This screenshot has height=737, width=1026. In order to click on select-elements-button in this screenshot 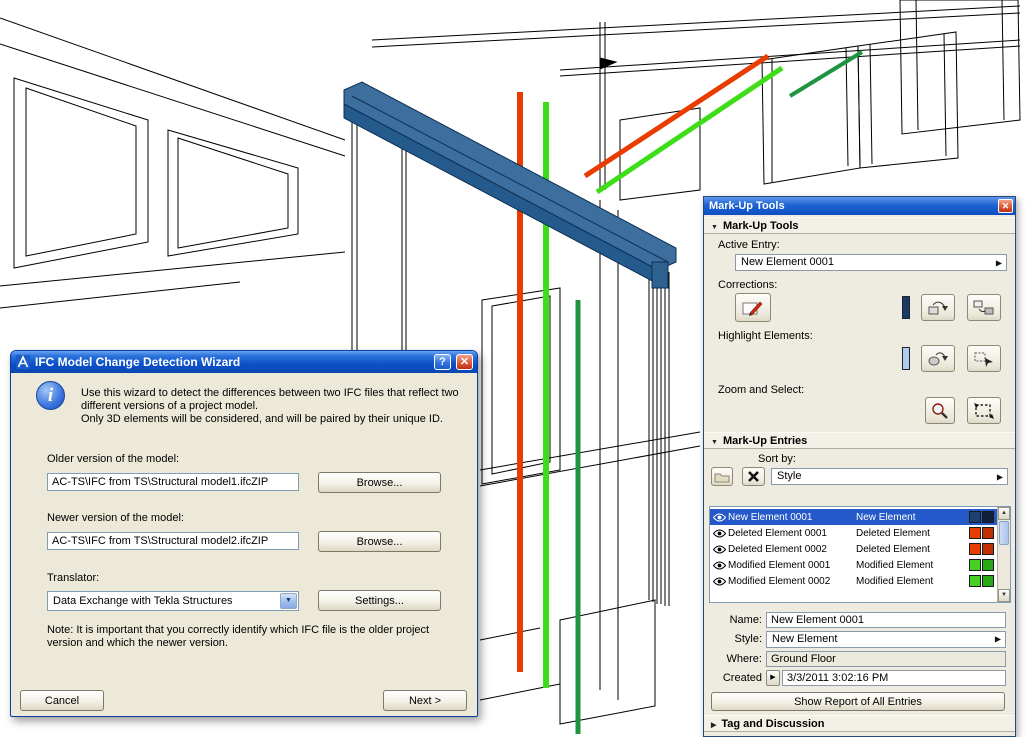, I will do `click(984, 410)`.